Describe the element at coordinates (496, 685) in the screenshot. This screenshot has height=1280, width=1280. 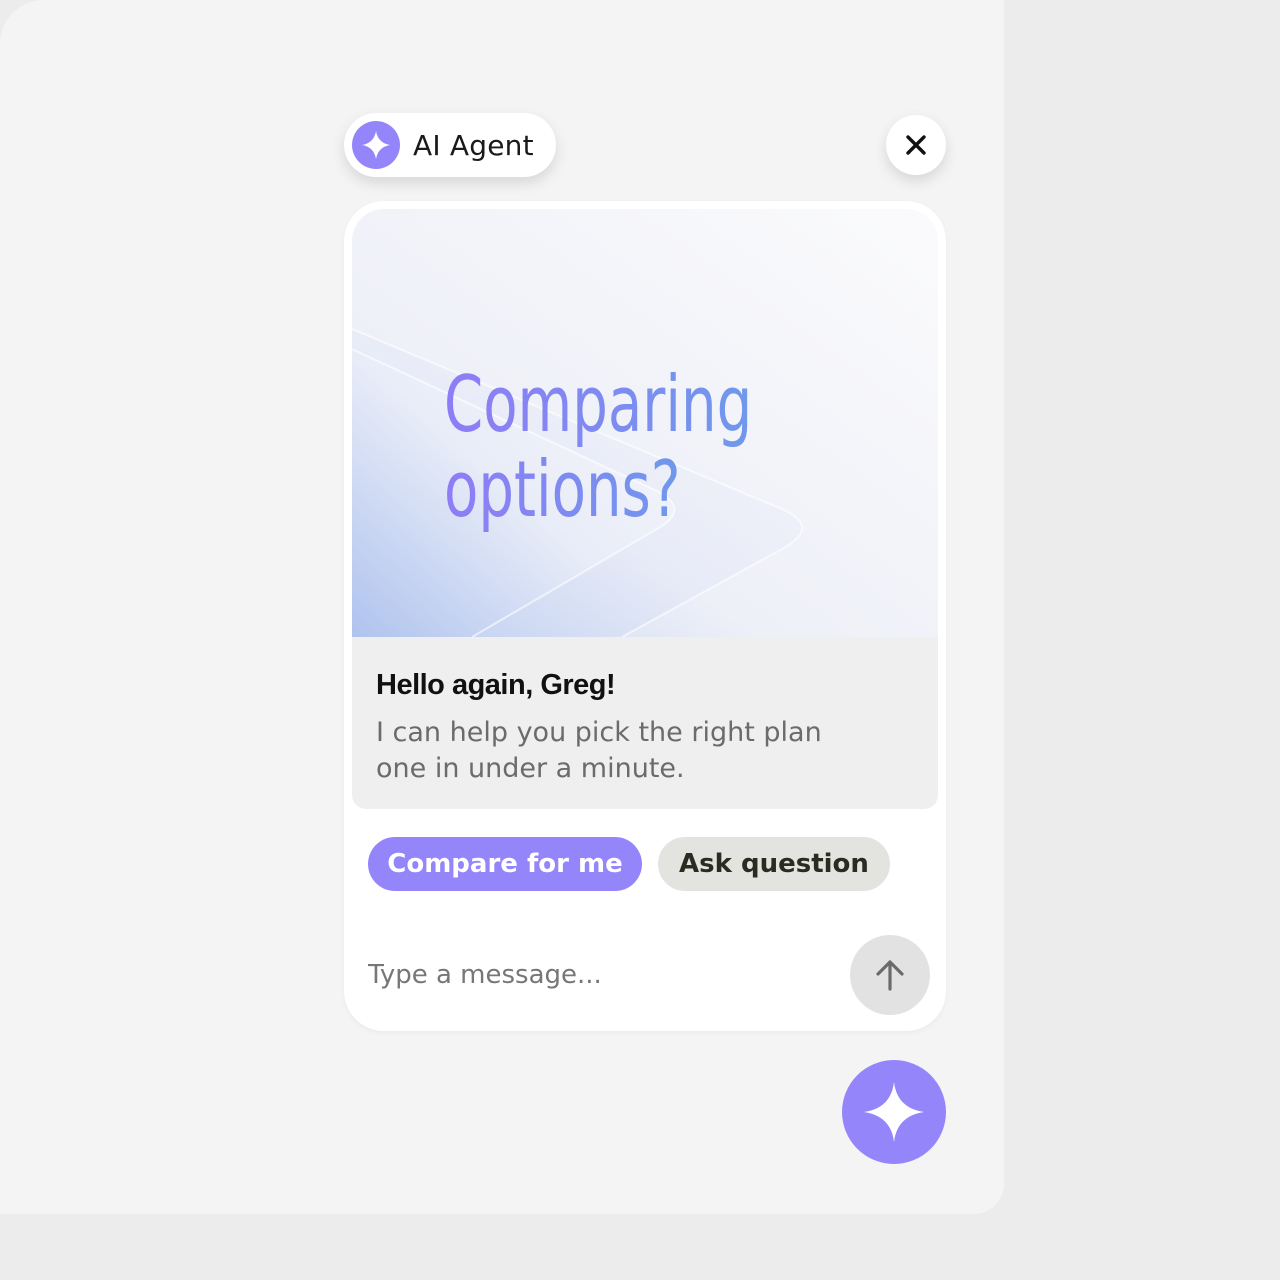
I see `greeting-title: Hello again, Greg!` at that location.